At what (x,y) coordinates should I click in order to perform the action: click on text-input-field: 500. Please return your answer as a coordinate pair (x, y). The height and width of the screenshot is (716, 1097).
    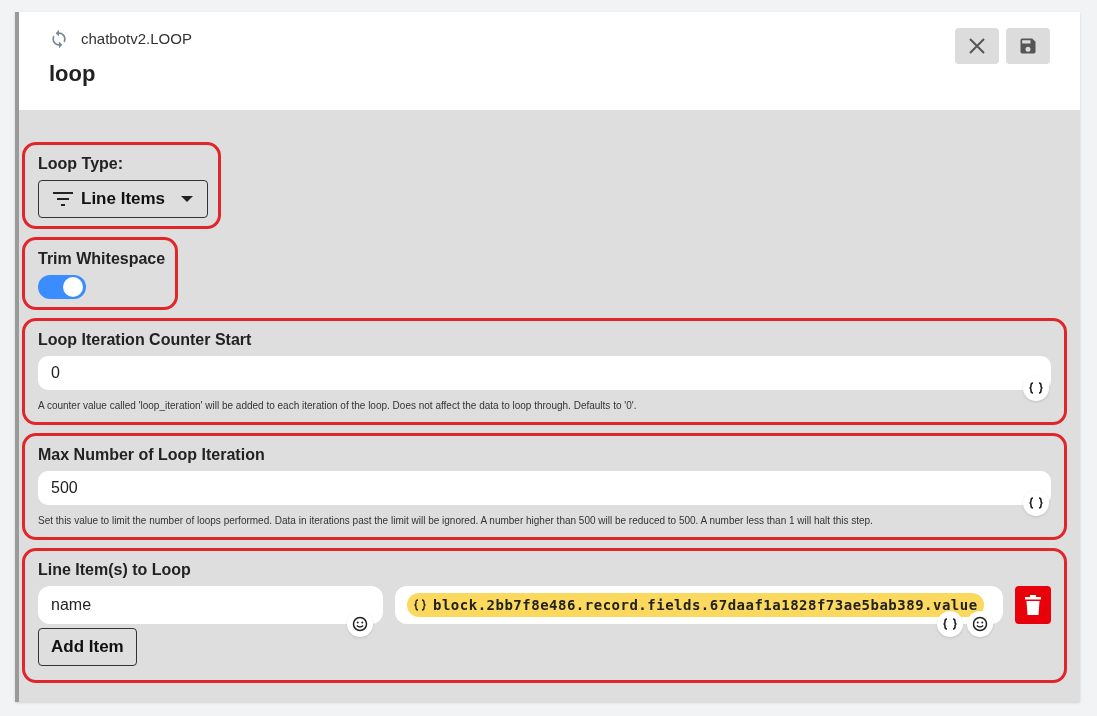
    Looking at the image, I should click on (544, 488).